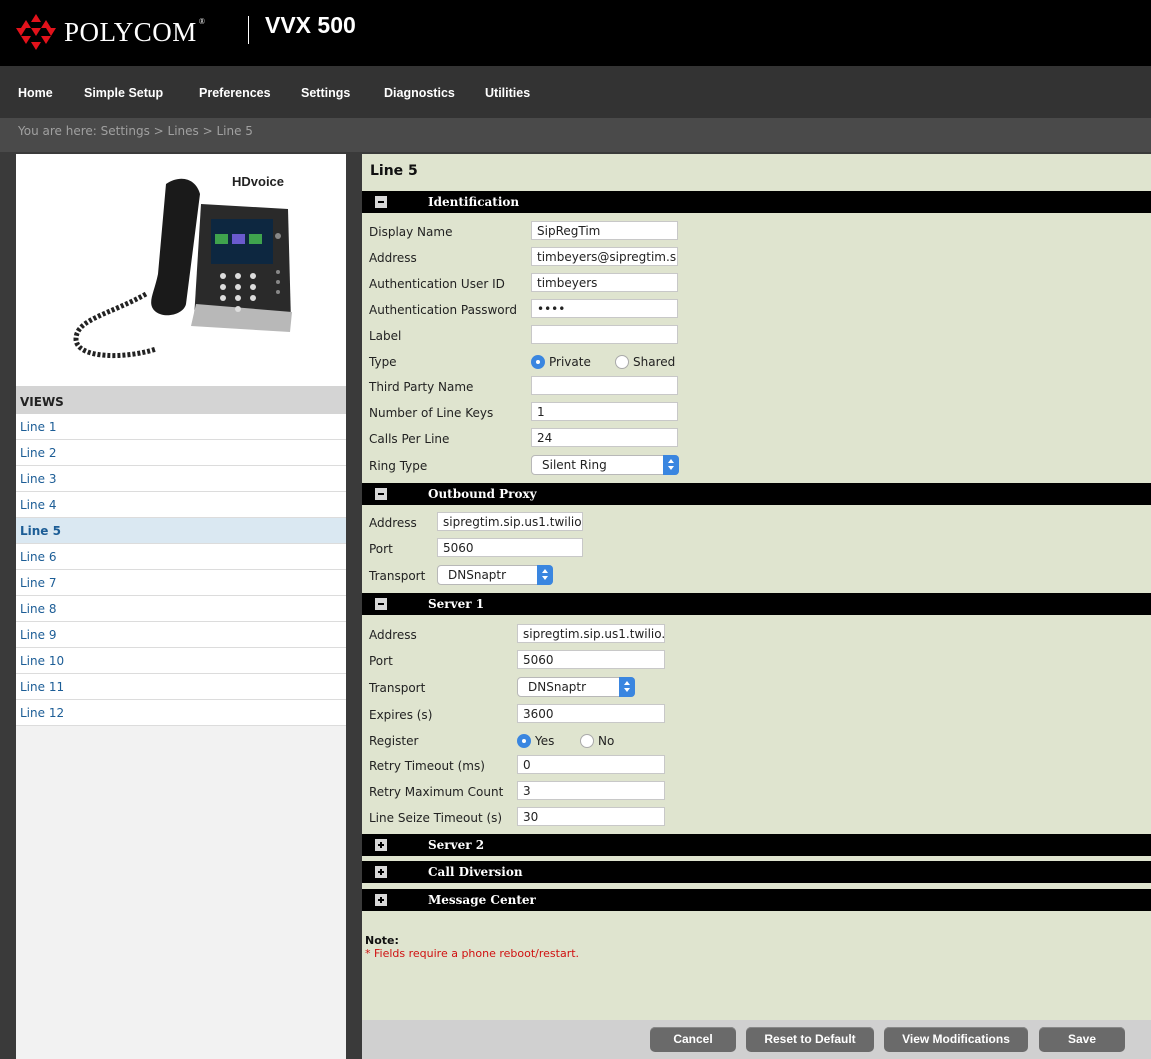 The width and height of the screenshot is (1151, 1059). What do you see at coordinates (591, 816) in the screenshot?
I see `line-seize-field: 30` at bounding box center [591, 816].